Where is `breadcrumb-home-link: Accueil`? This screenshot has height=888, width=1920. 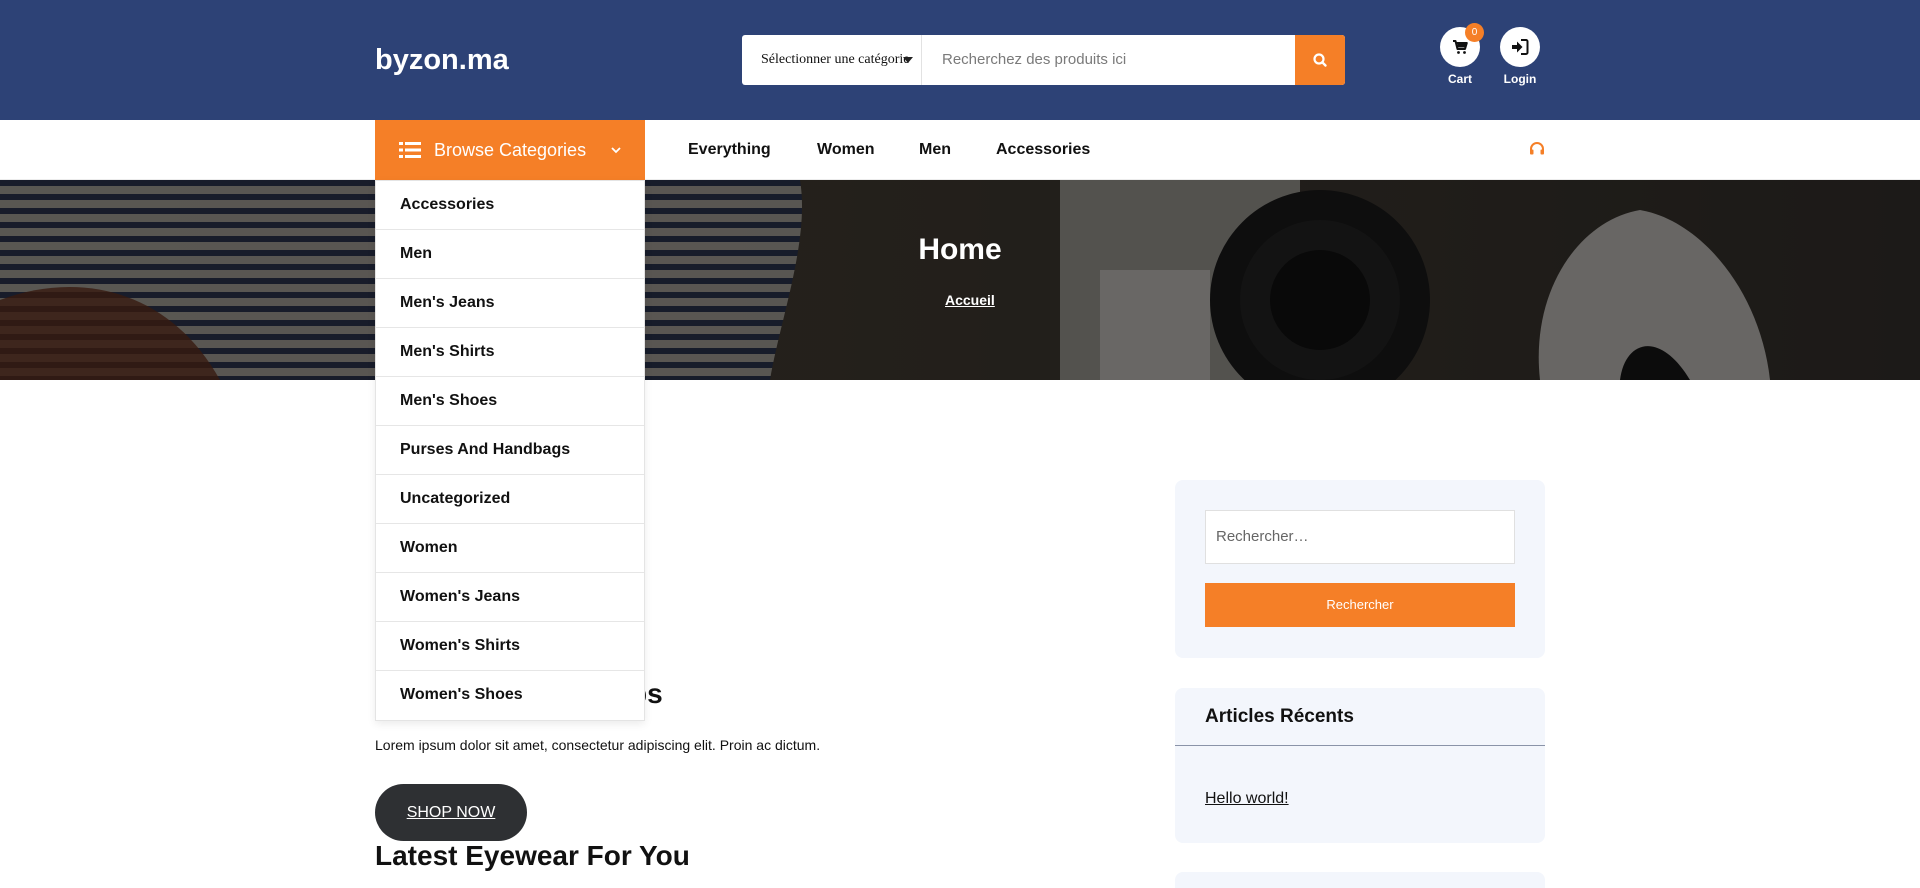
breadcrumb-home-link: Accueil is located at coordinates (970, 300).